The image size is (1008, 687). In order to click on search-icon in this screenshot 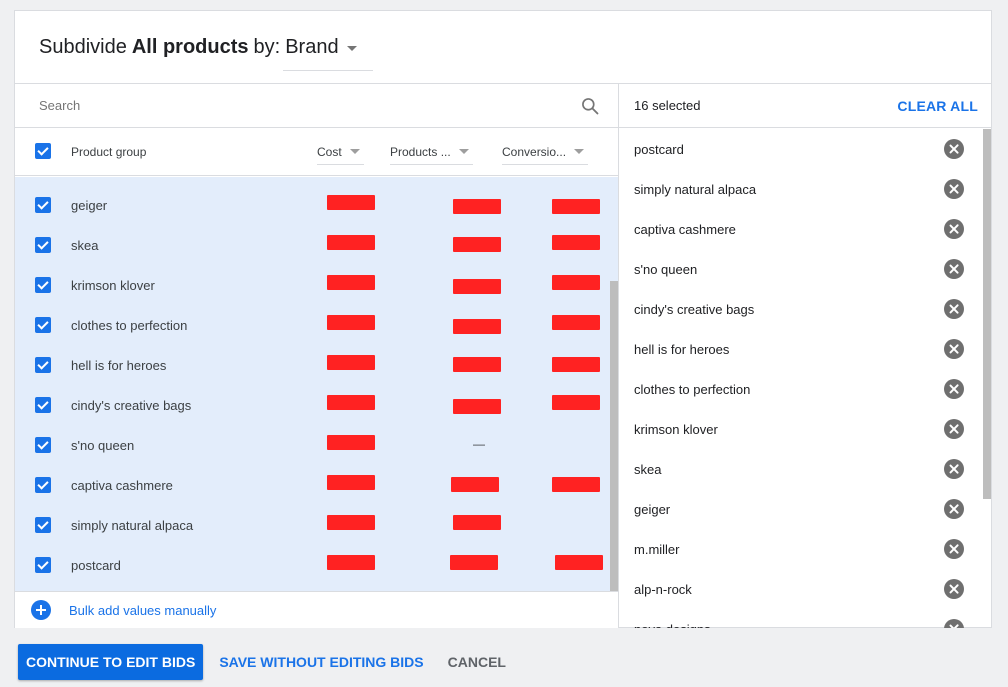, I will do `click(590, 106)`.